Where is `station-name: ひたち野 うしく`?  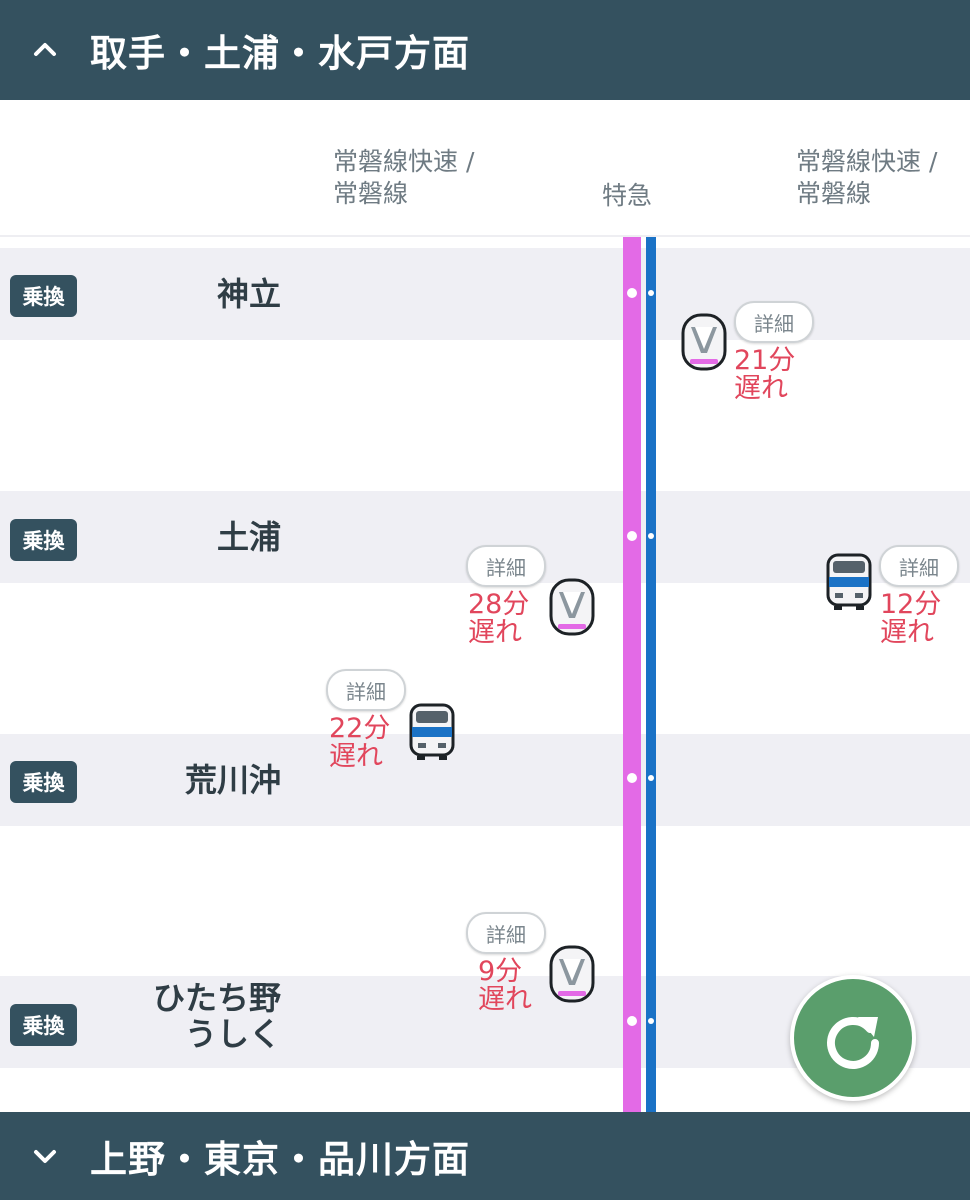 station-name: ひたち野 うしく is located at coordinates (217, 1016).